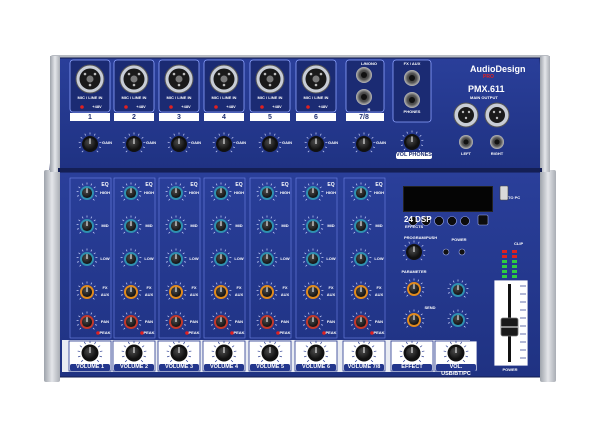  I want to click on low-label-3: LOW, so click(193, 259).